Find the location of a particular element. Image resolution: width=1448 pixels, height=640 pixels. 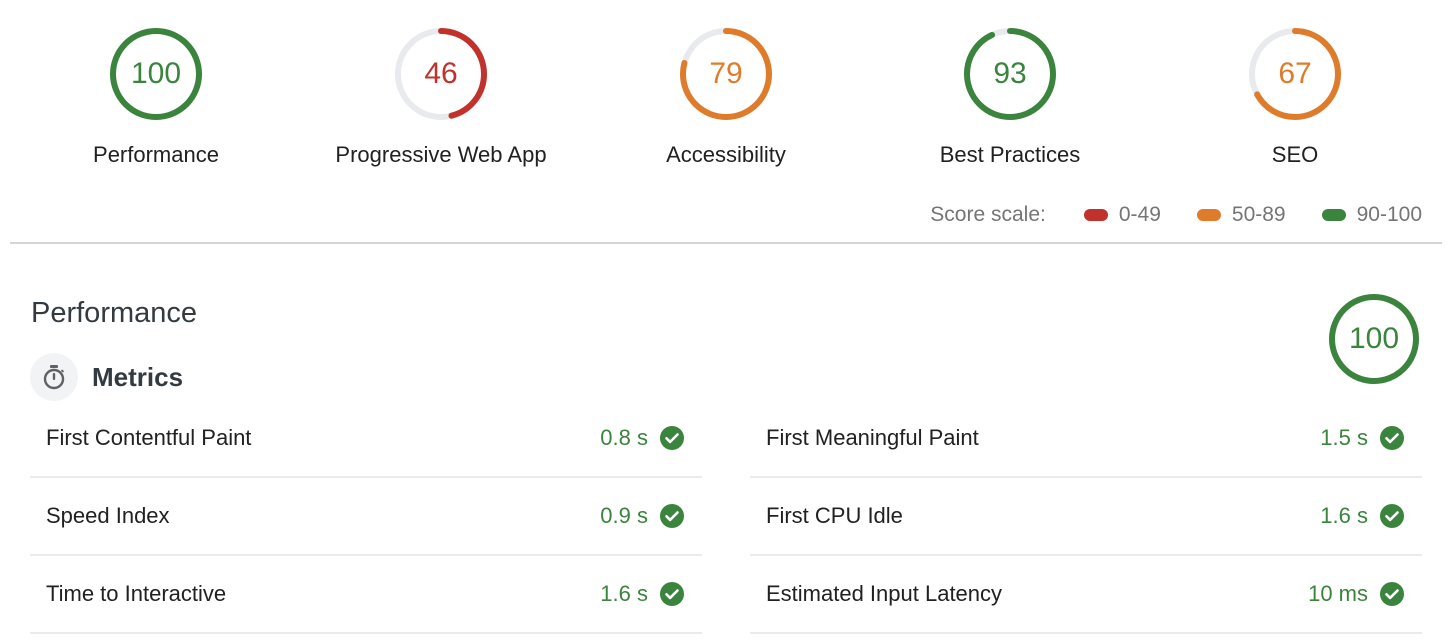

scale-range-label: 90-100 is located at coordinates (1389, 214).